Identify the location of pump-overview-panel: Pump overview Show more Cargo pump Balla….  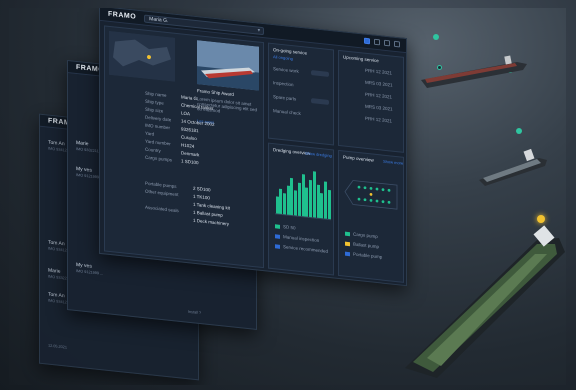
(371, 216).